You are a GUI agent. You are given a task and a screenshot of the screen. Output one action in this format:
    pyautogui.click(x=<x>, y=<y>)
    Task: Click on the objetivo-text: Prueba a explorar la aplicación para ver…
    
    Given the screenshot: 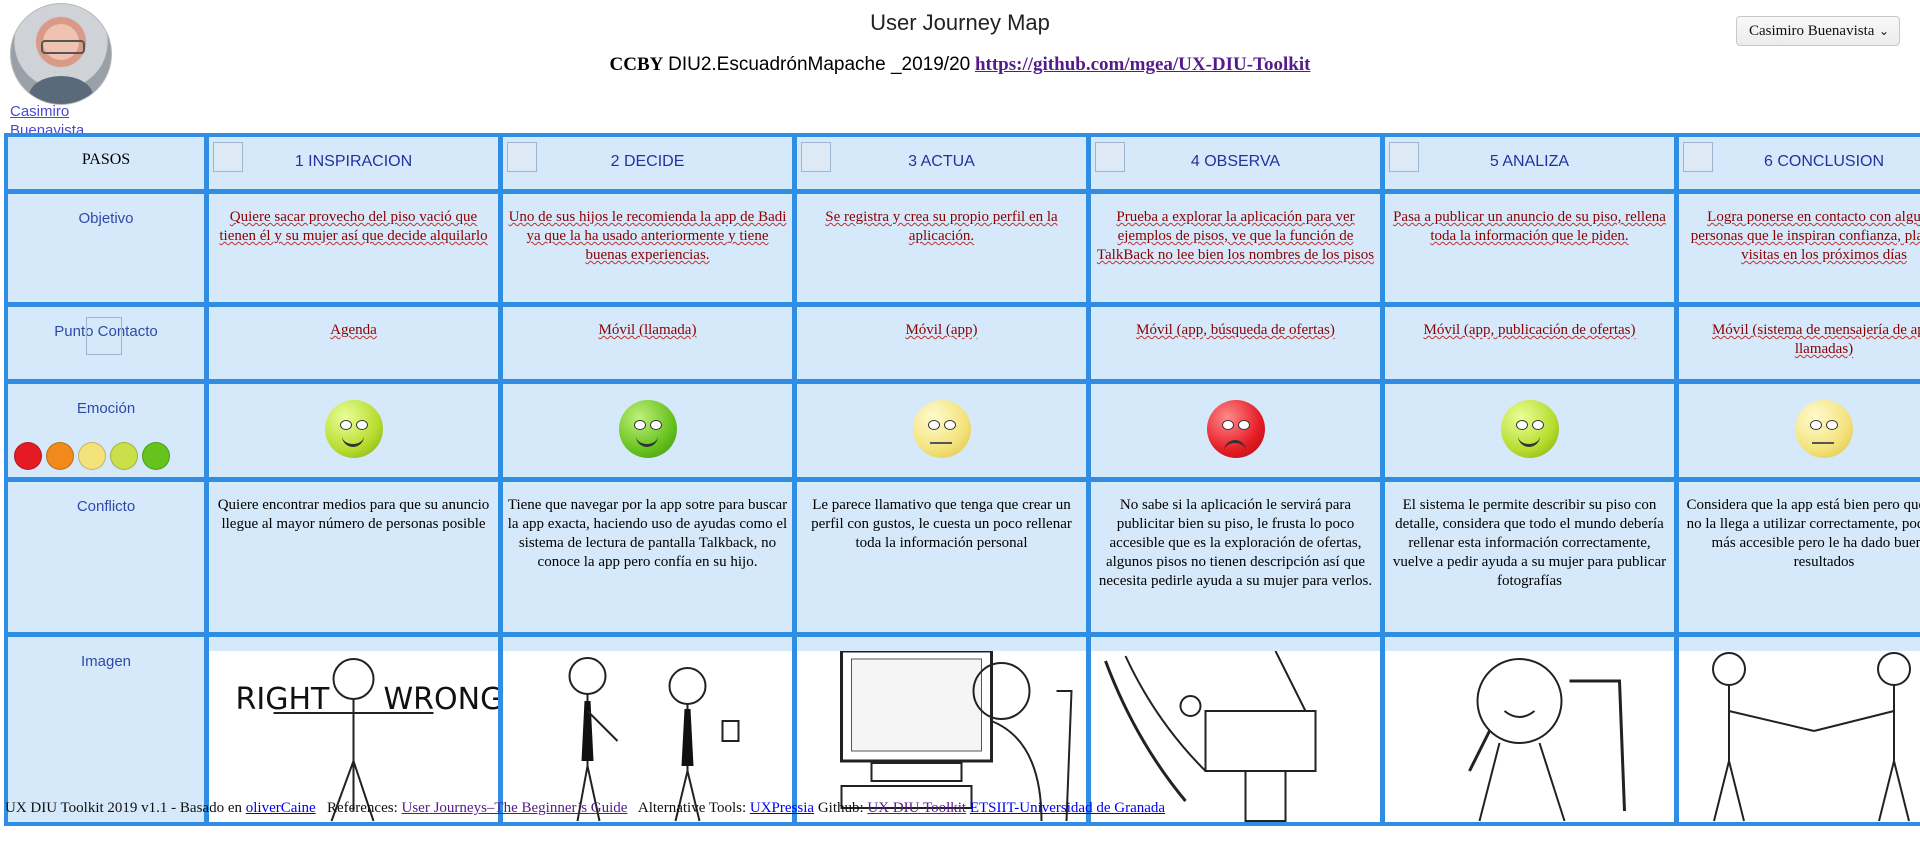 What is the action you would take?
    pyautogui.click(x=1235, y=236)
    